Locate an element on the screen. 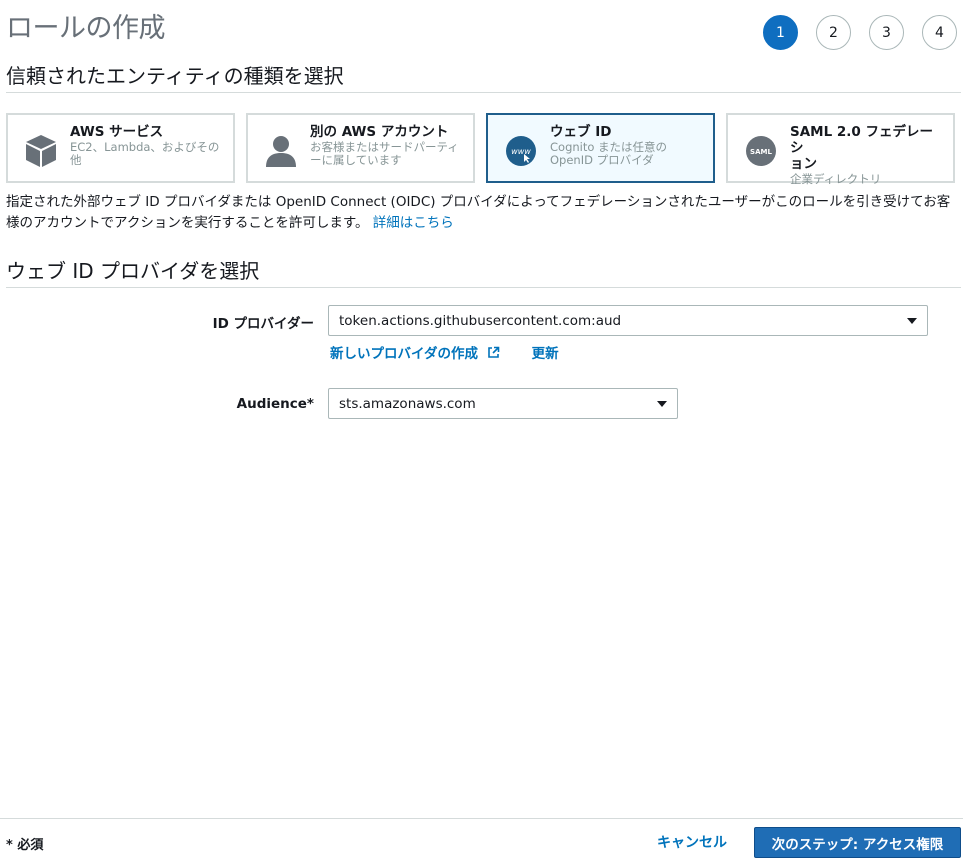 Image resolution: width=963 pixels, height=862 pixels. card-aws-service: AWS サービス EC2、Lambda、およびその 他 is located at coordinates (120, 148).